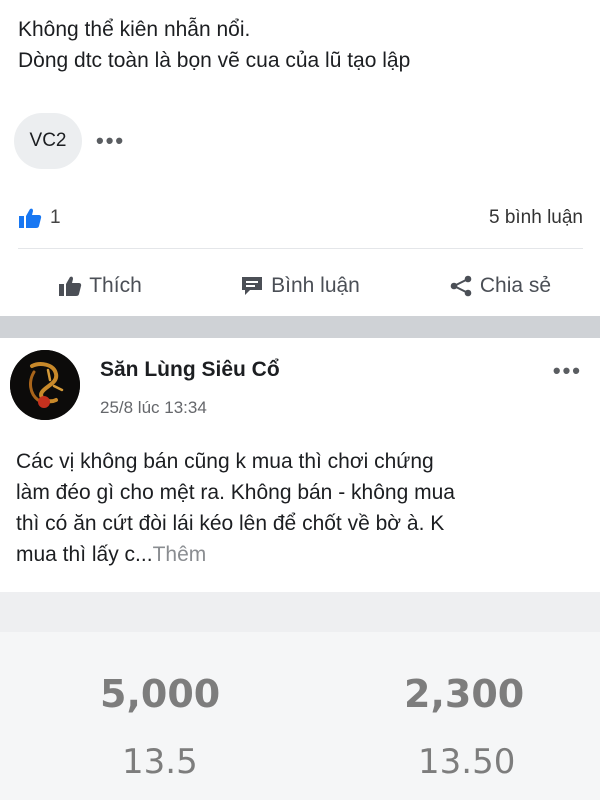 This screenshot has height=800, width=600. What do you see at coordinates (190, 370) in the screenshot?
I see `author-name: Săn Lùng Siêu Cổ` at bounding box center [190, 370].